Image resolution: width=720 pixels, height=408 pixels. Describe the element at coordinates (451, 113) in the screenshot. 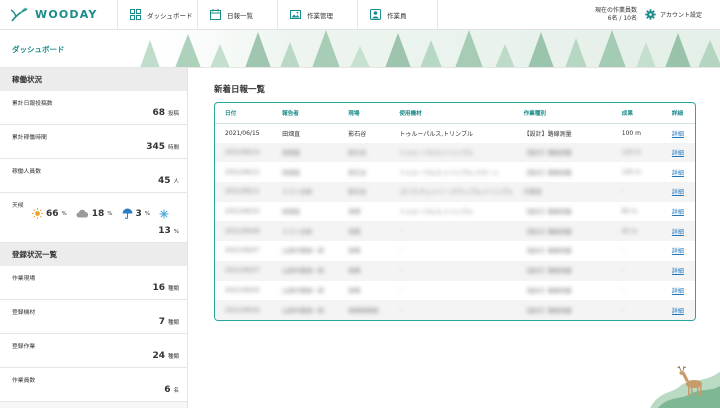

I see `col-equipment: 使用機材` at that location.